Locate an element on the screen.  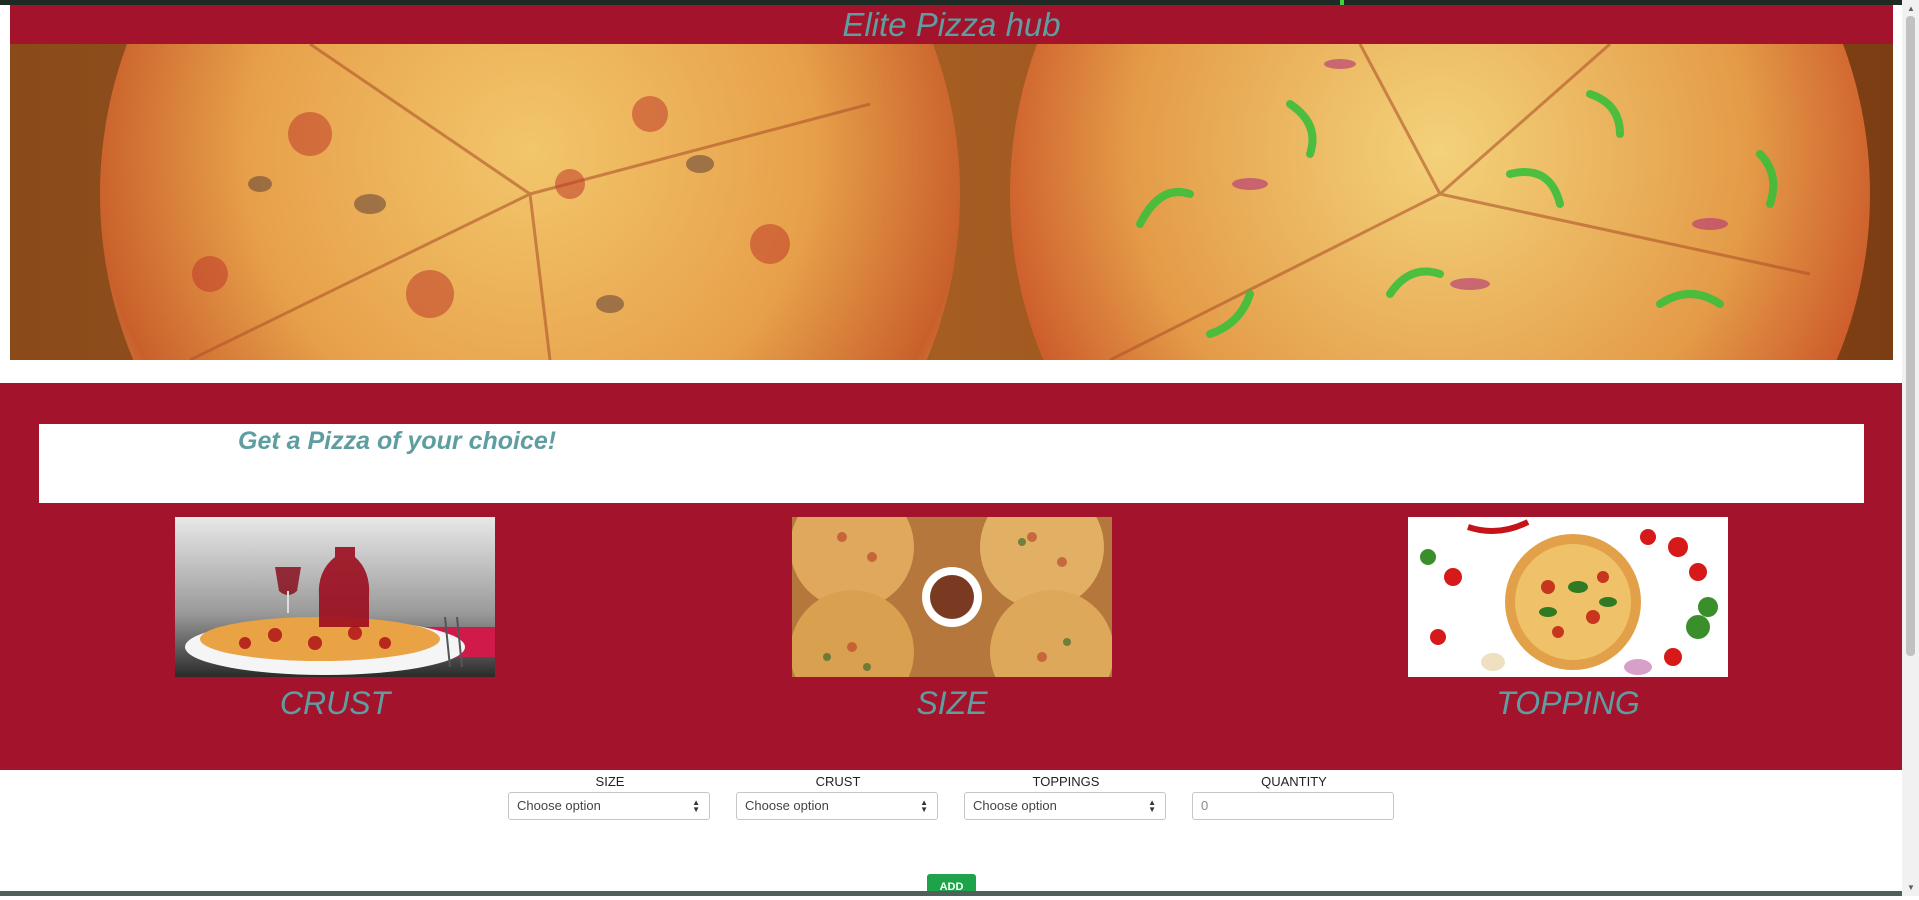
scrollbar-thumb is located at coordinates (1910, 336).